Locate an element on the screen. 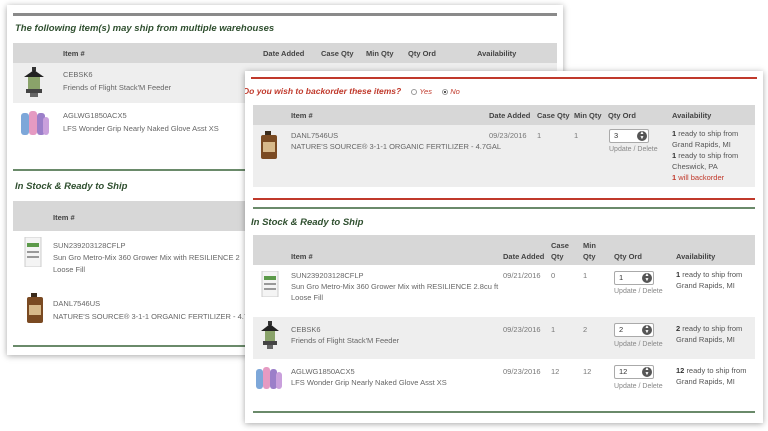 This screenshot has width=768, height=431. case-qty: 0 is located at coordinates (553, 275).